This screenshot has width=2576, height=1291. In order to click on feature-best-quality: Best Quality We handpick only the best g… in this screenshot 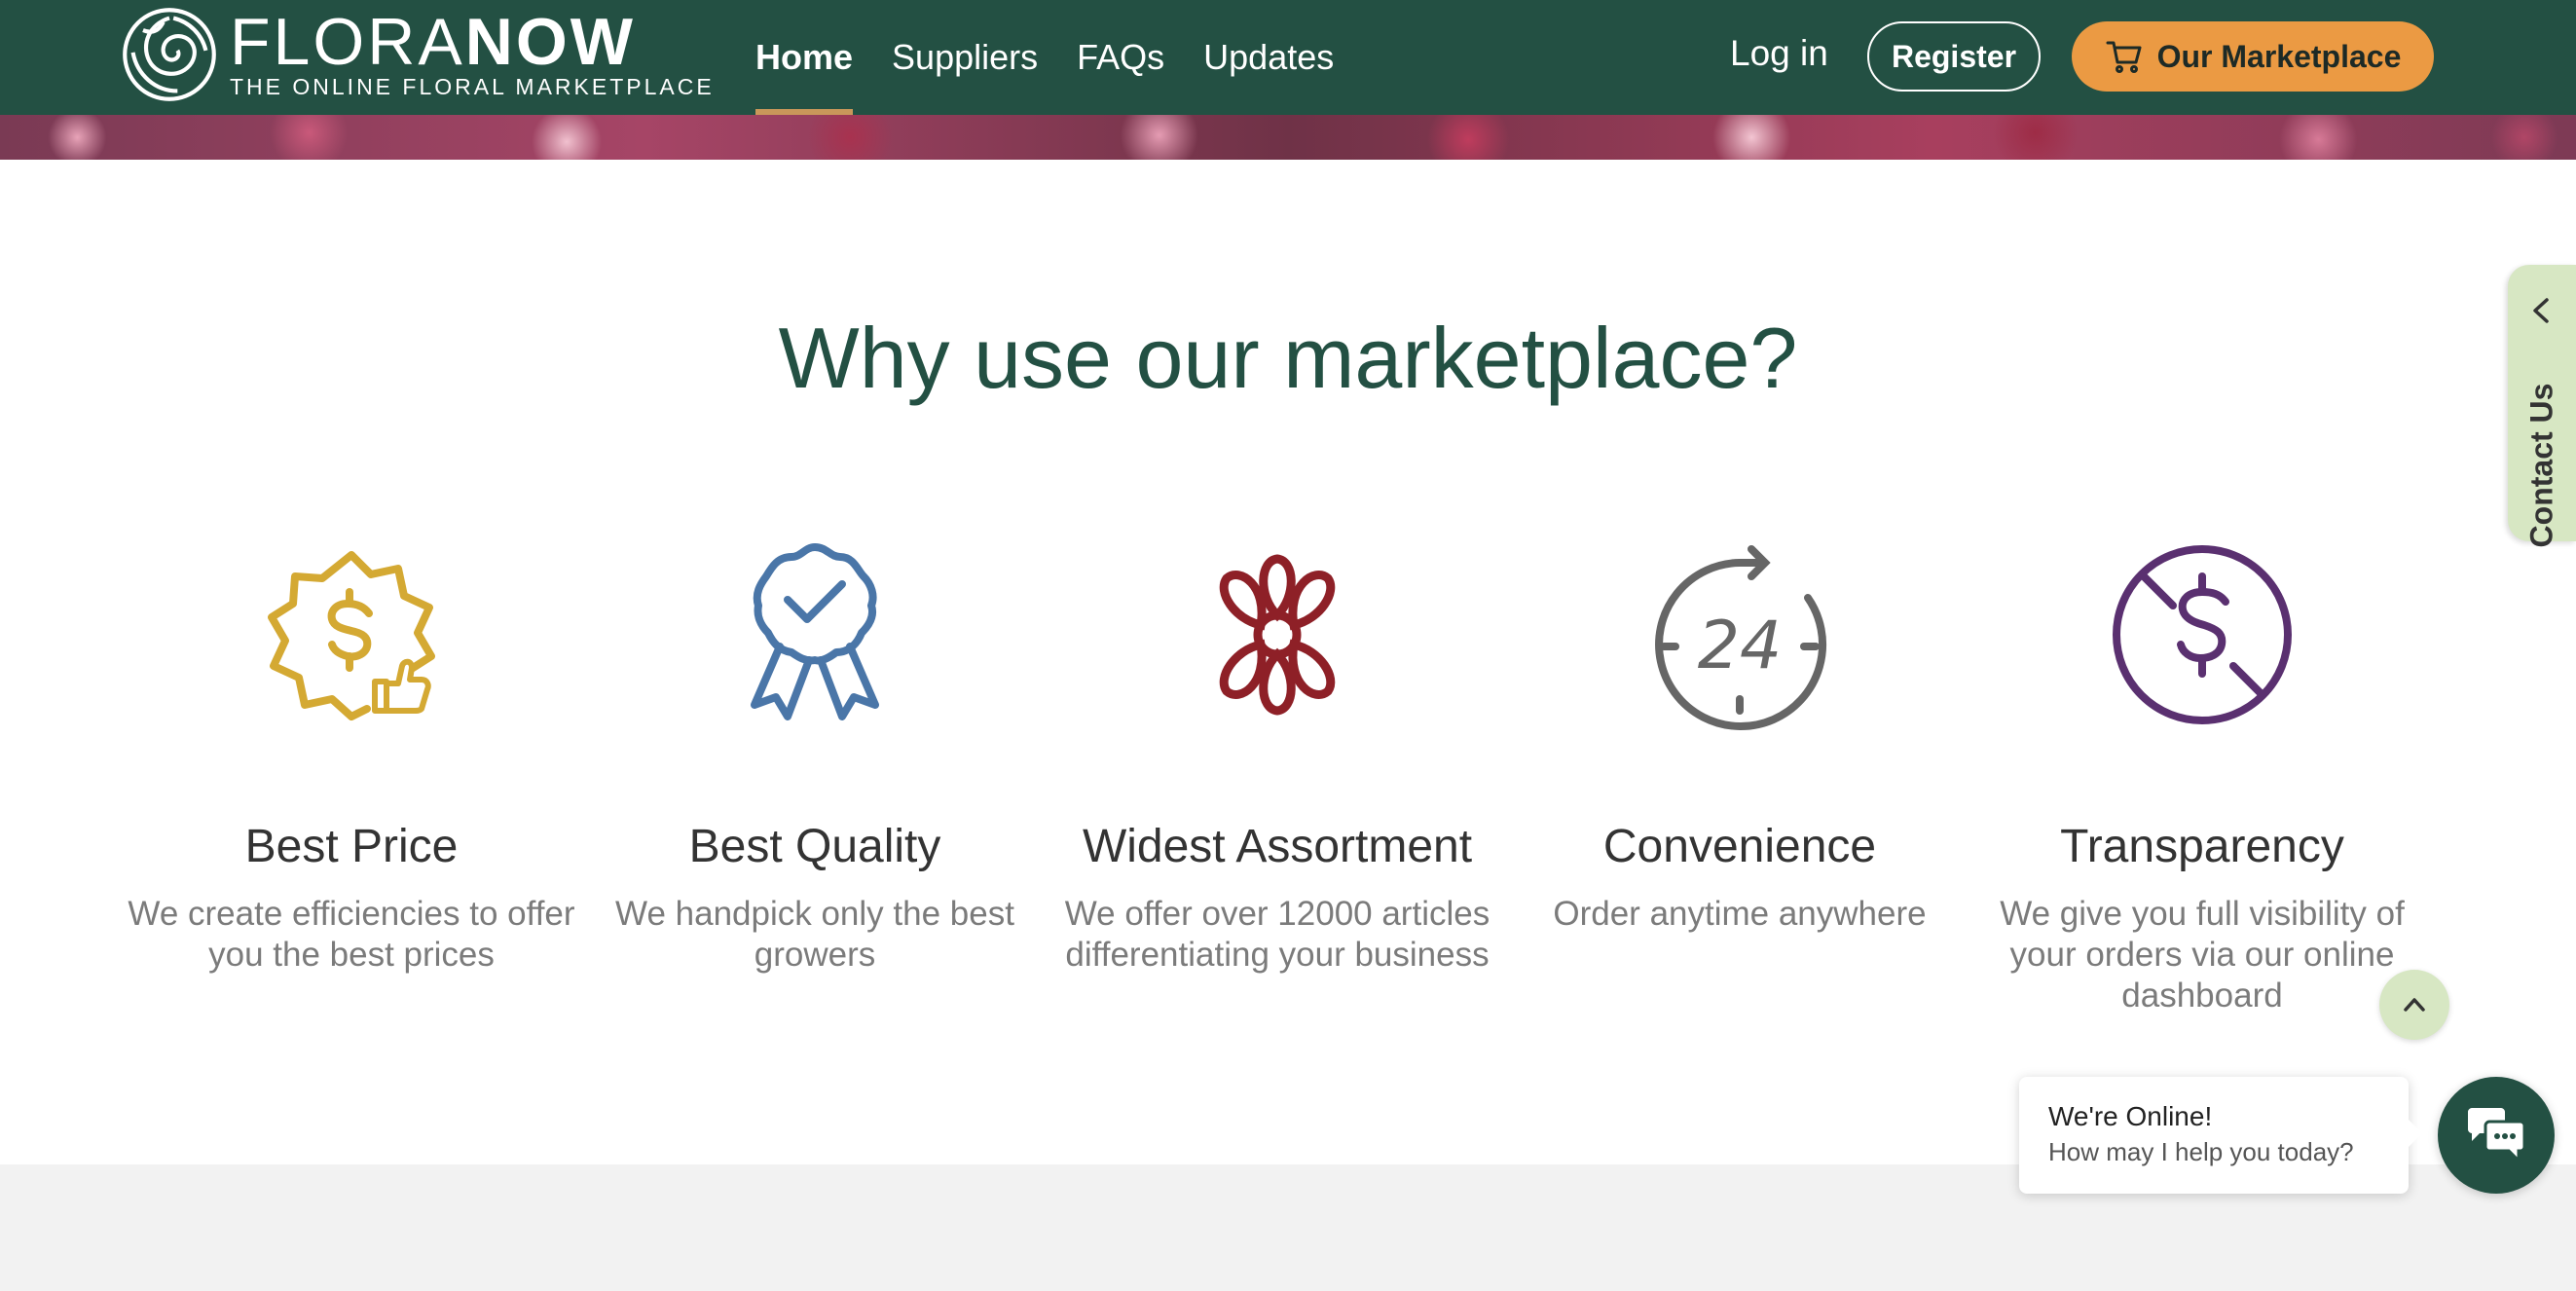, I will do `click(815, 747)`.